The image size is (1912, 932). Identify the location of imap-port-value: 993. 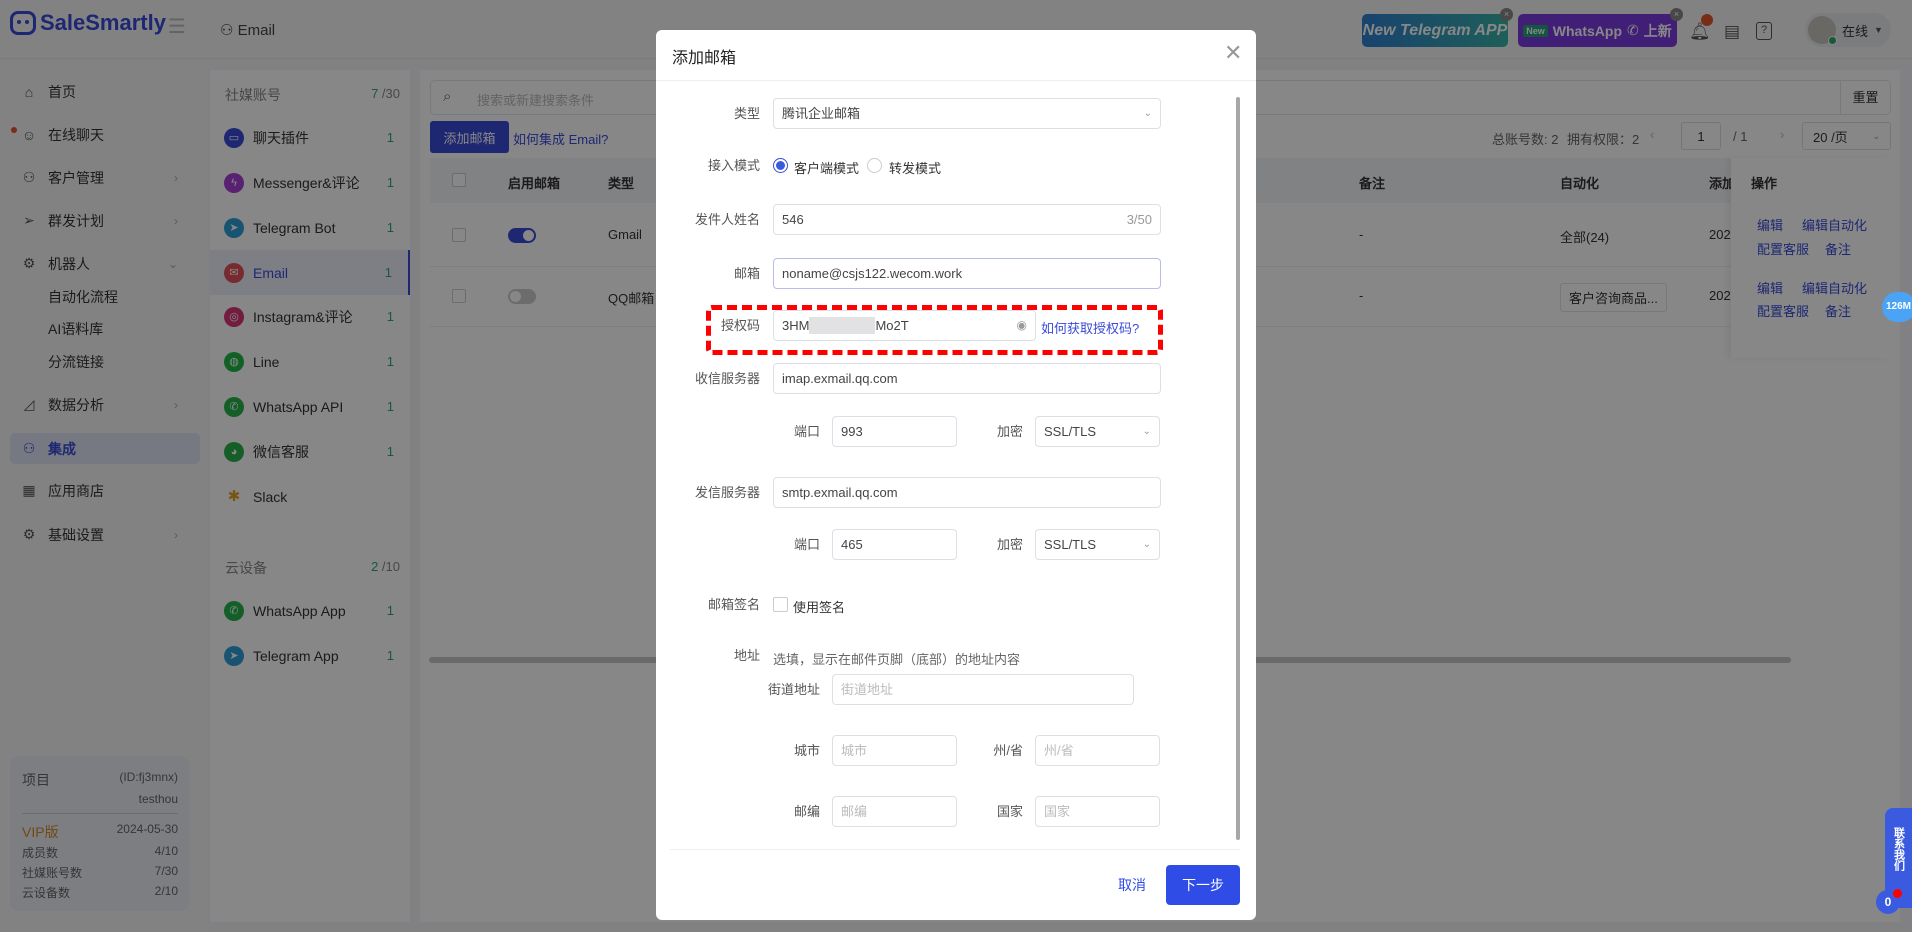
(852, 431).